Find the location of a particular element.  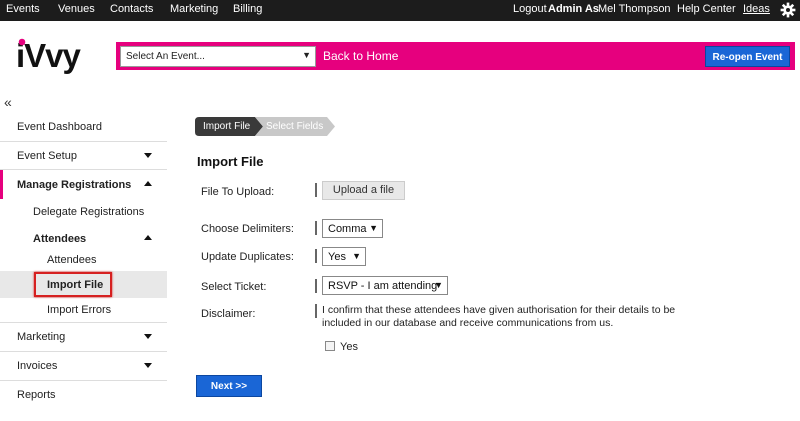

sidebar-group-attendees: Attendees is located at coordinates (83, 239).